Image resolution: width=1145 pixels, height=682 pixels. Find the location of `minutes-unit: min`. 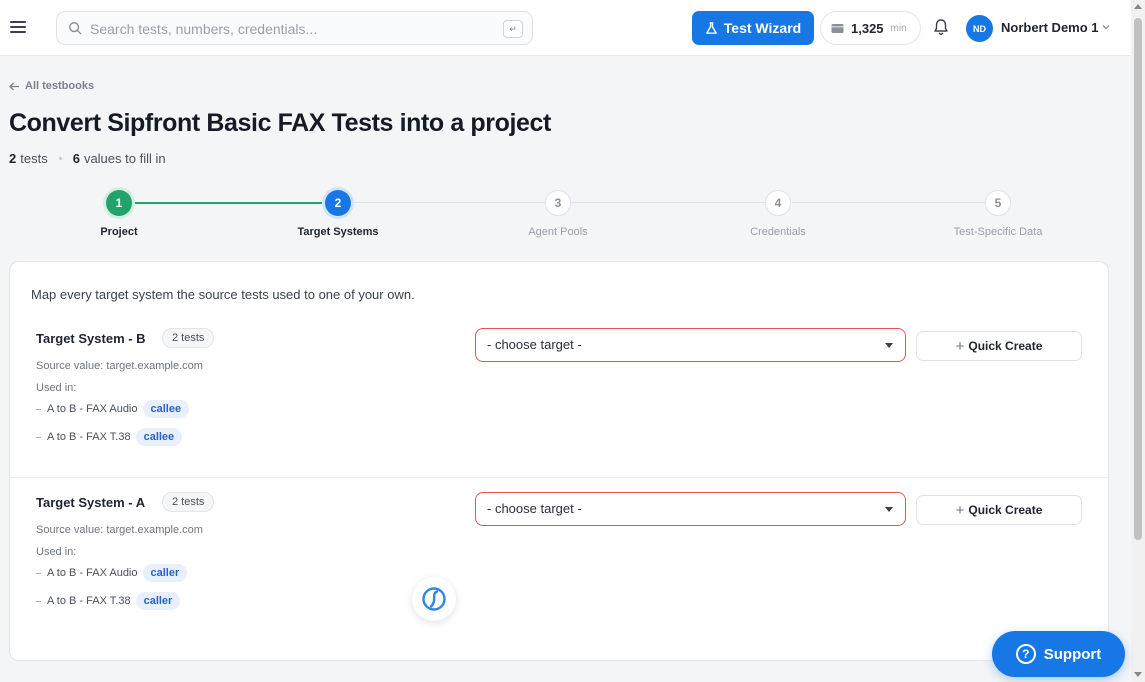

minutes-unit: min is located at coordinates (898, 28).